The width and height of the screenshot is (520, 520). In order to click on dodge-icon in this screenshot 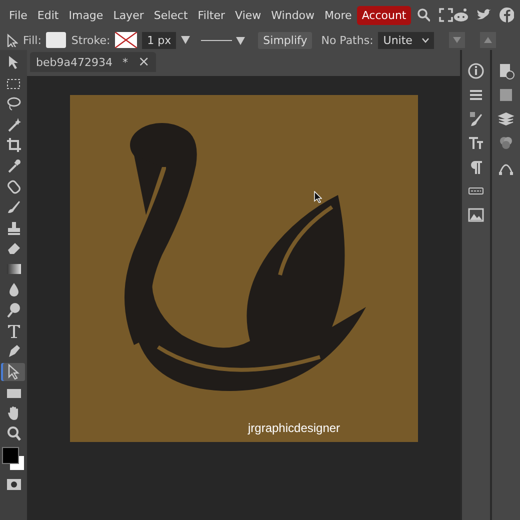, I will do `click(13, 310)`.